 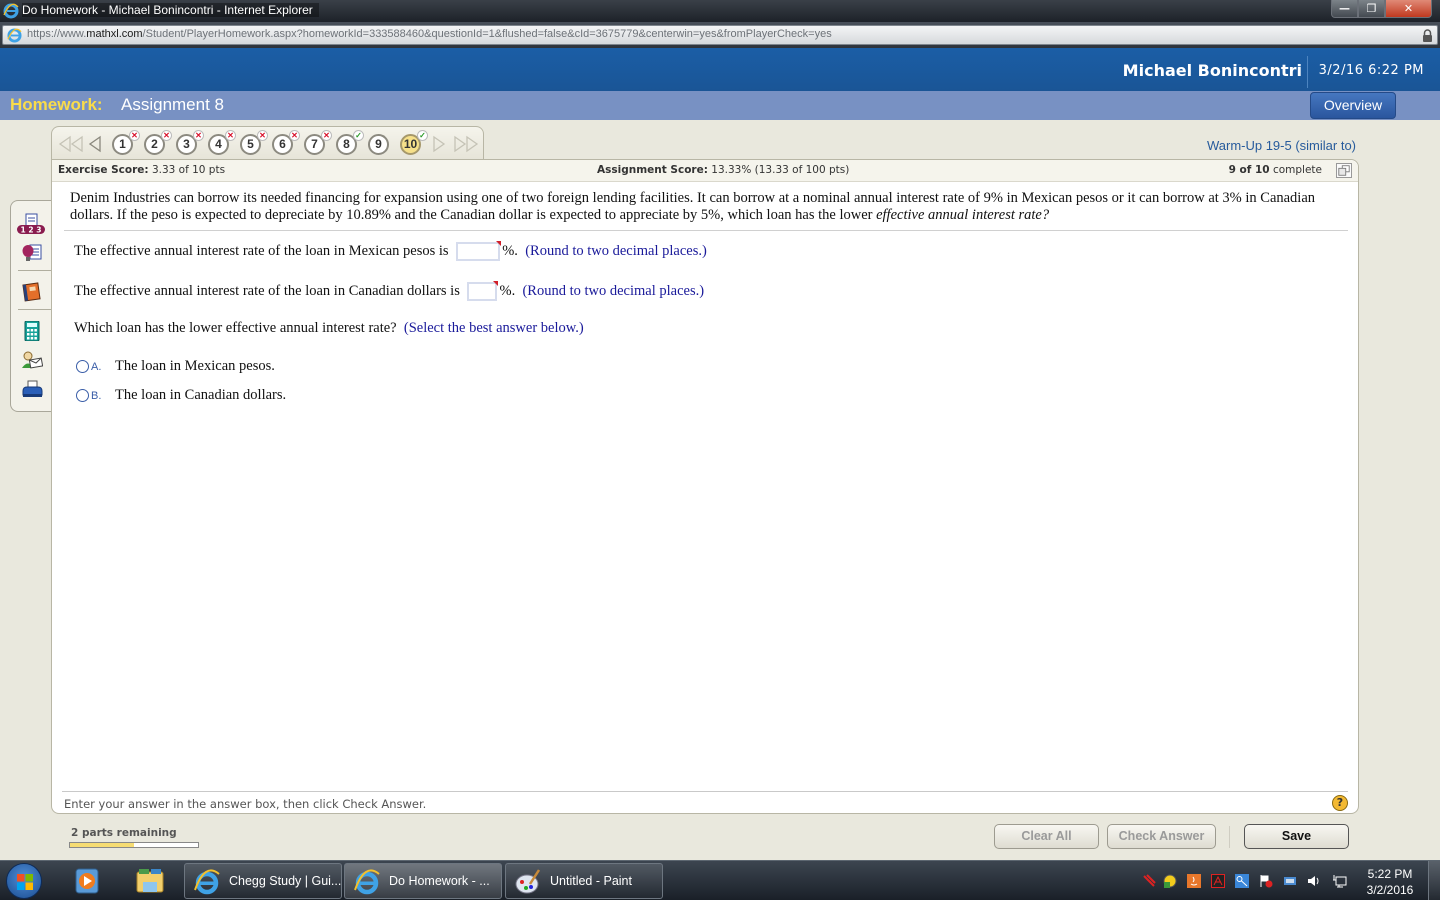 What do you see at coordinates (32, 292) in the screenshot?
I see `textbook-icon` at bounding box center [32, 292].